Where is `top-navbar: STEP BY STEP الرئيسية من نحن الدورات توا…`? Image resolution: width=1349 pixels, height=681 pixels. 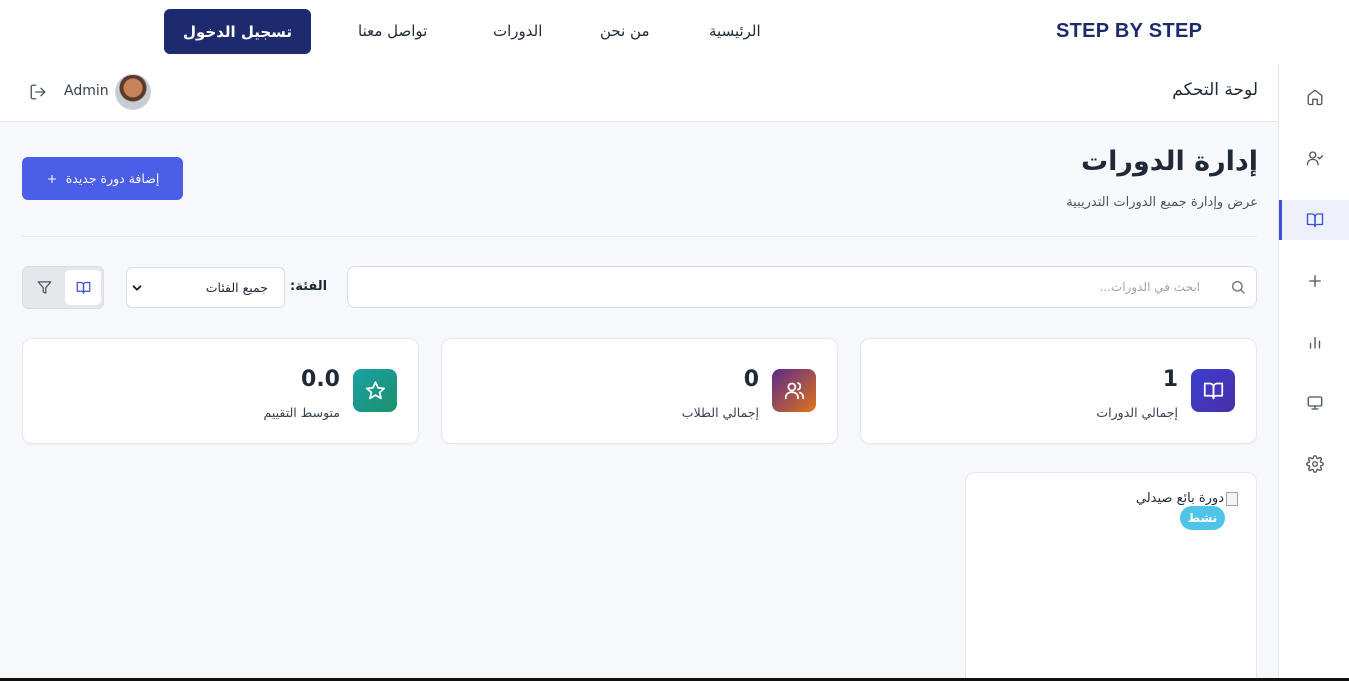
top-navbar: STEP BY STEP الرئيسية من نحن الدورات توا… is located at coordinates (674, 32).